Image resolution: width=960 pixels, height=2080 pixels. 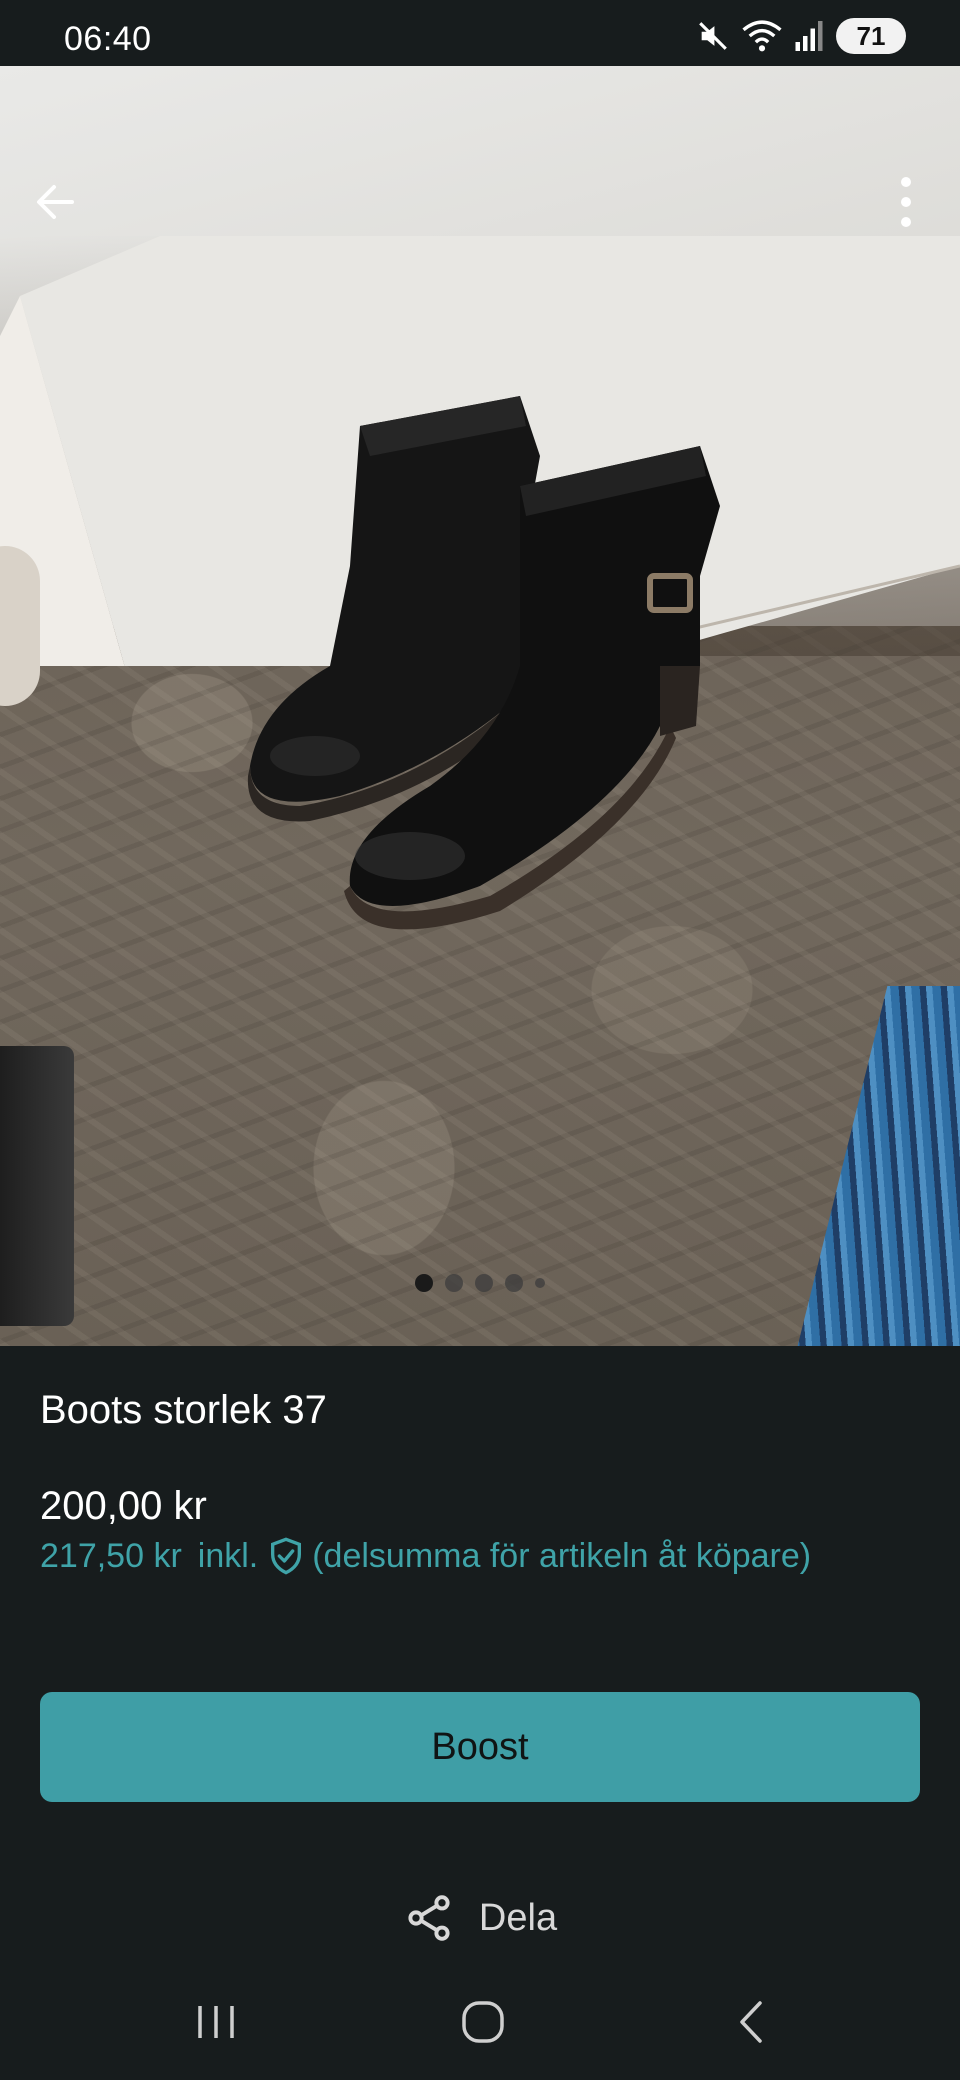 I want to click on buyer-price-note: (delsumma för artikeln åt köpare), so click(x=562, y=1555).